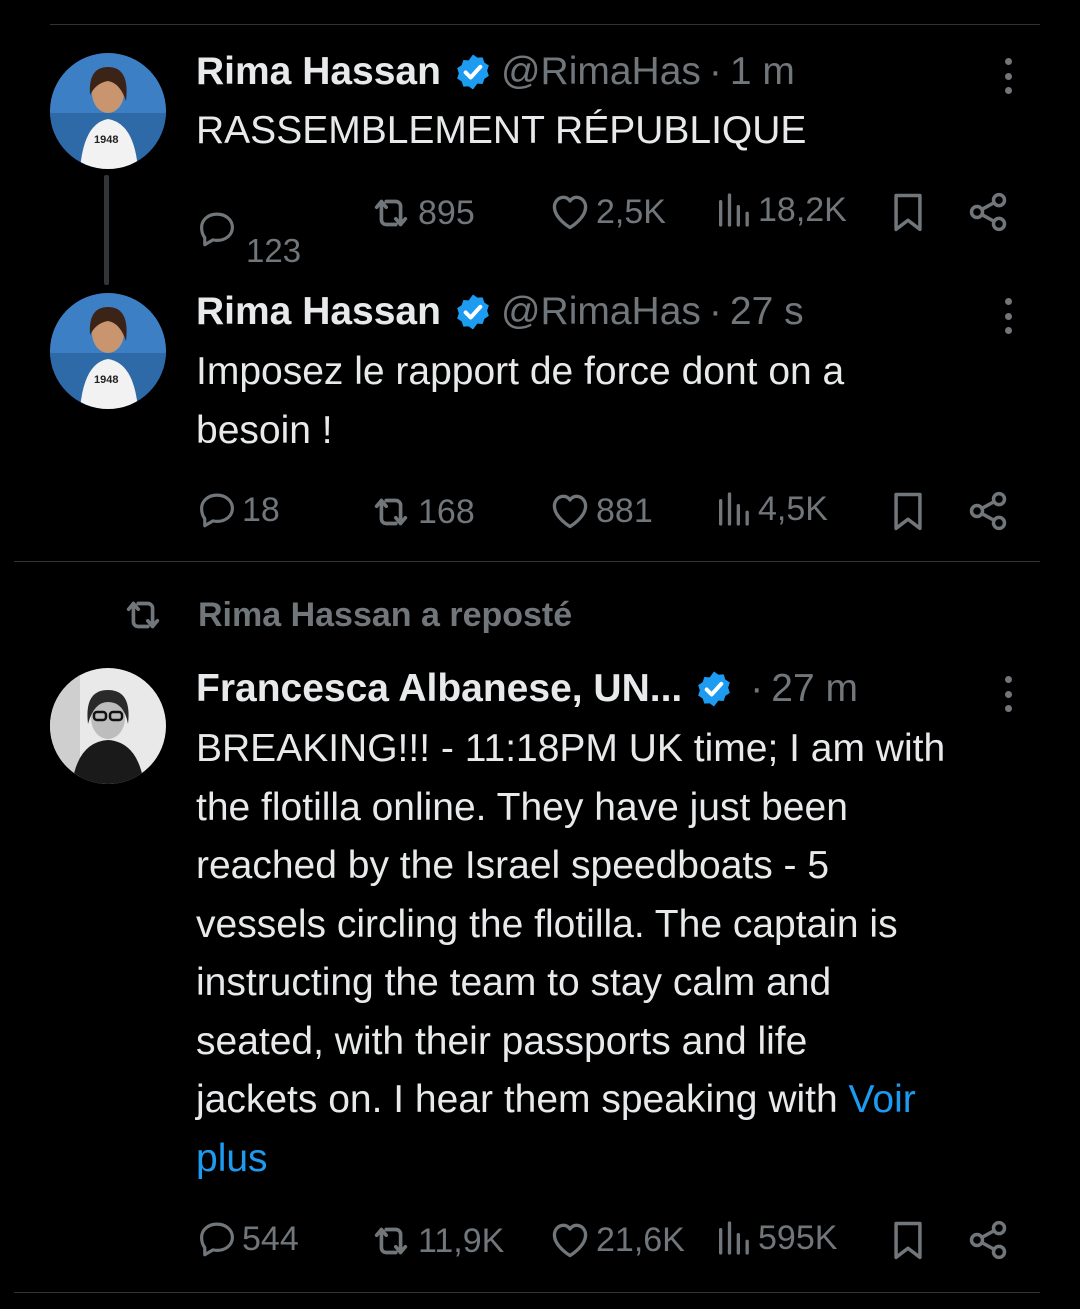 Image resolution: width=1080 pixels, height=1309 pixels. I want to click on reply-button: 544, so click(247, 1239).